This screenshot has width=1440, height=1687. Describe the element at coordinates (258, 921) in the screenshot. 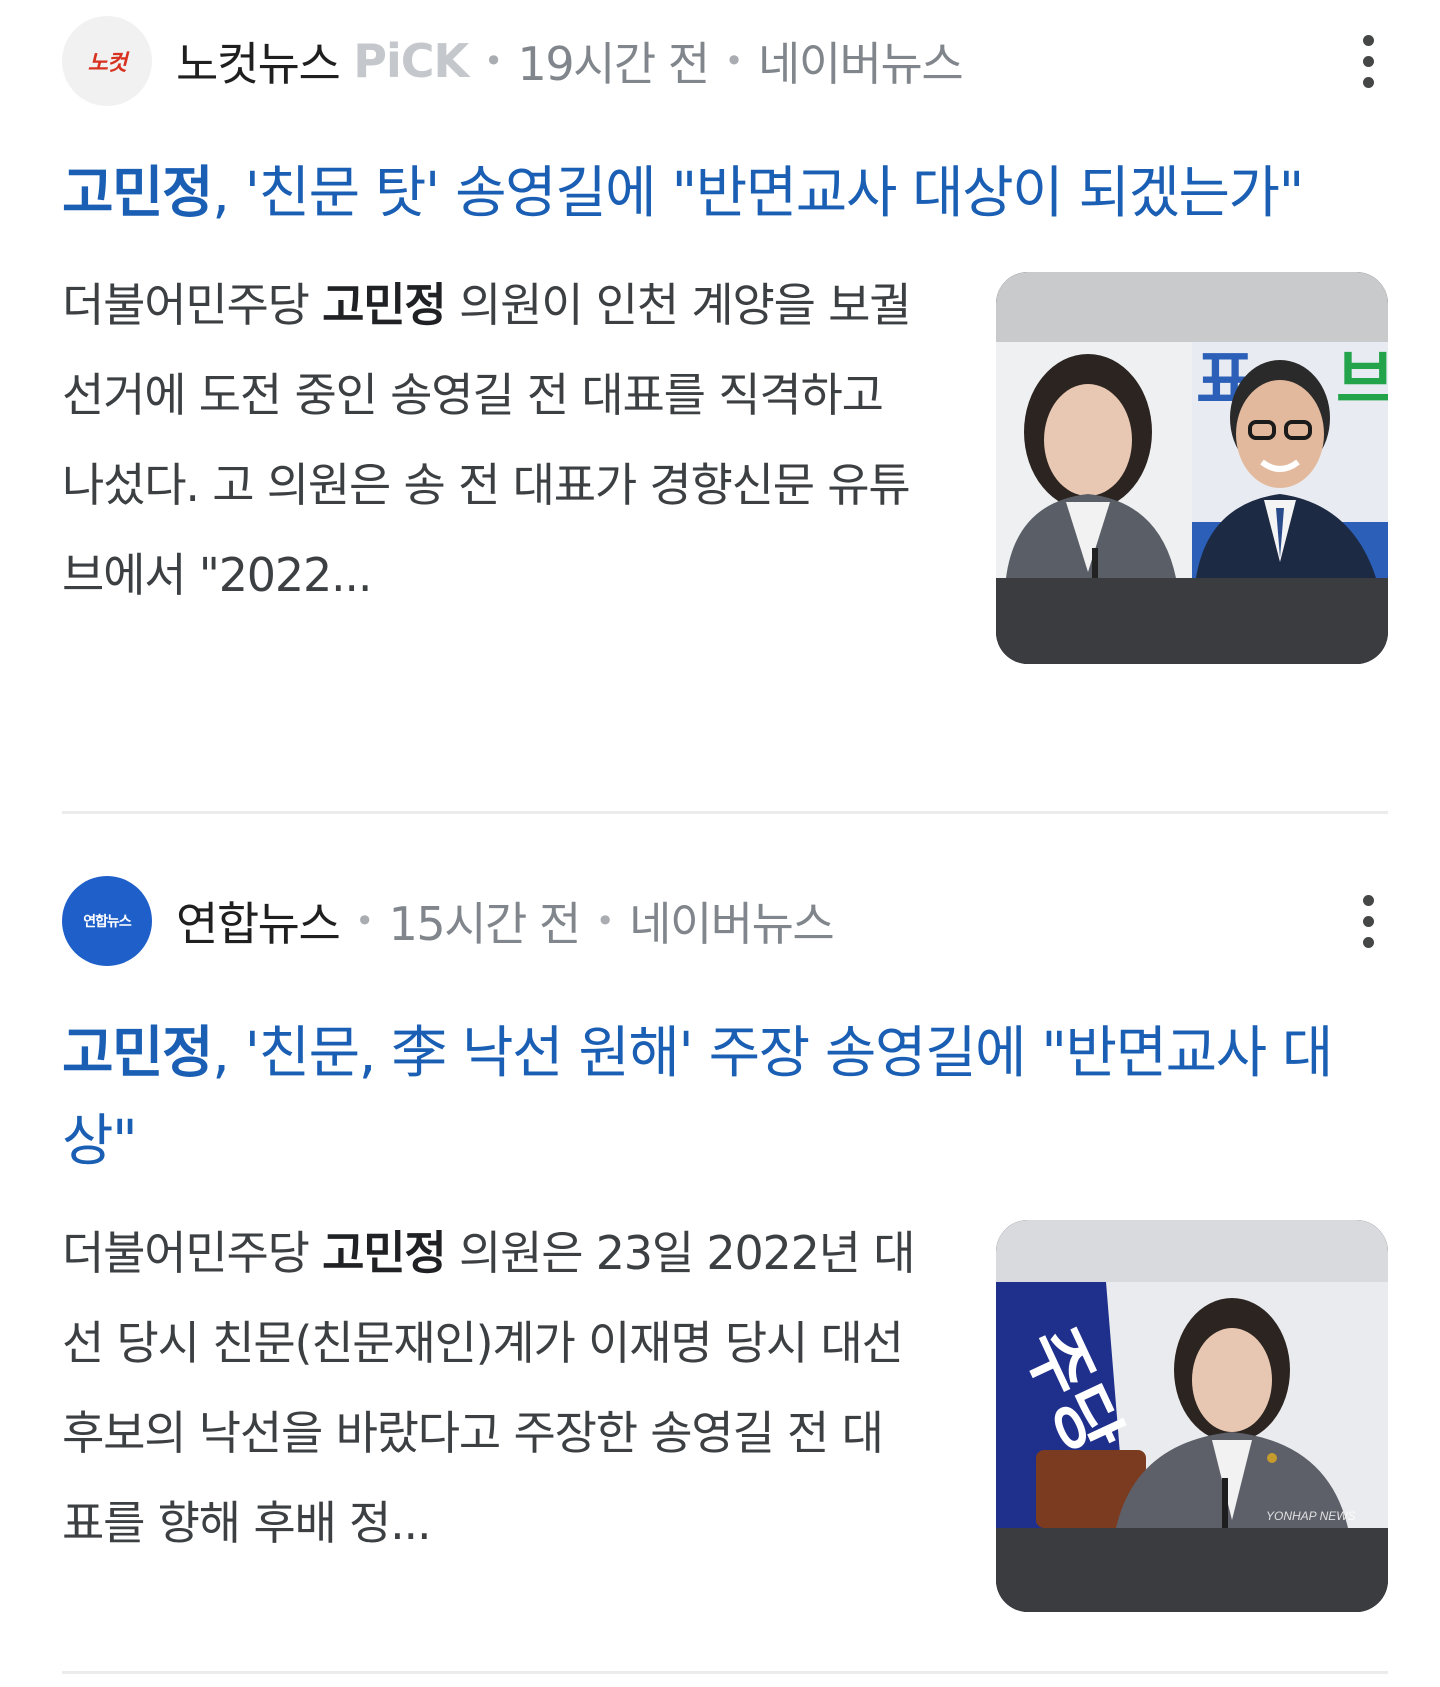

I see `source-name: 연합뉴스` at that location.